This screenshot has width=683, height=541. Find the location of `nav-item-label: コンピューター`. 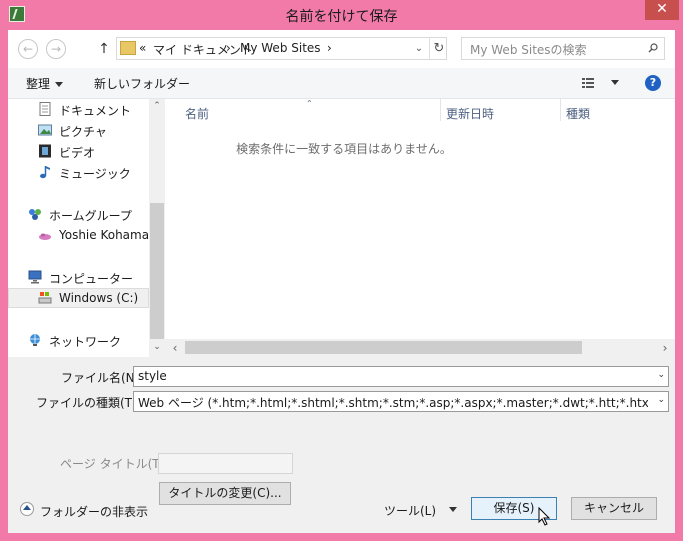

nav-item-label: コンピューター is located at coordinates (91, 279).